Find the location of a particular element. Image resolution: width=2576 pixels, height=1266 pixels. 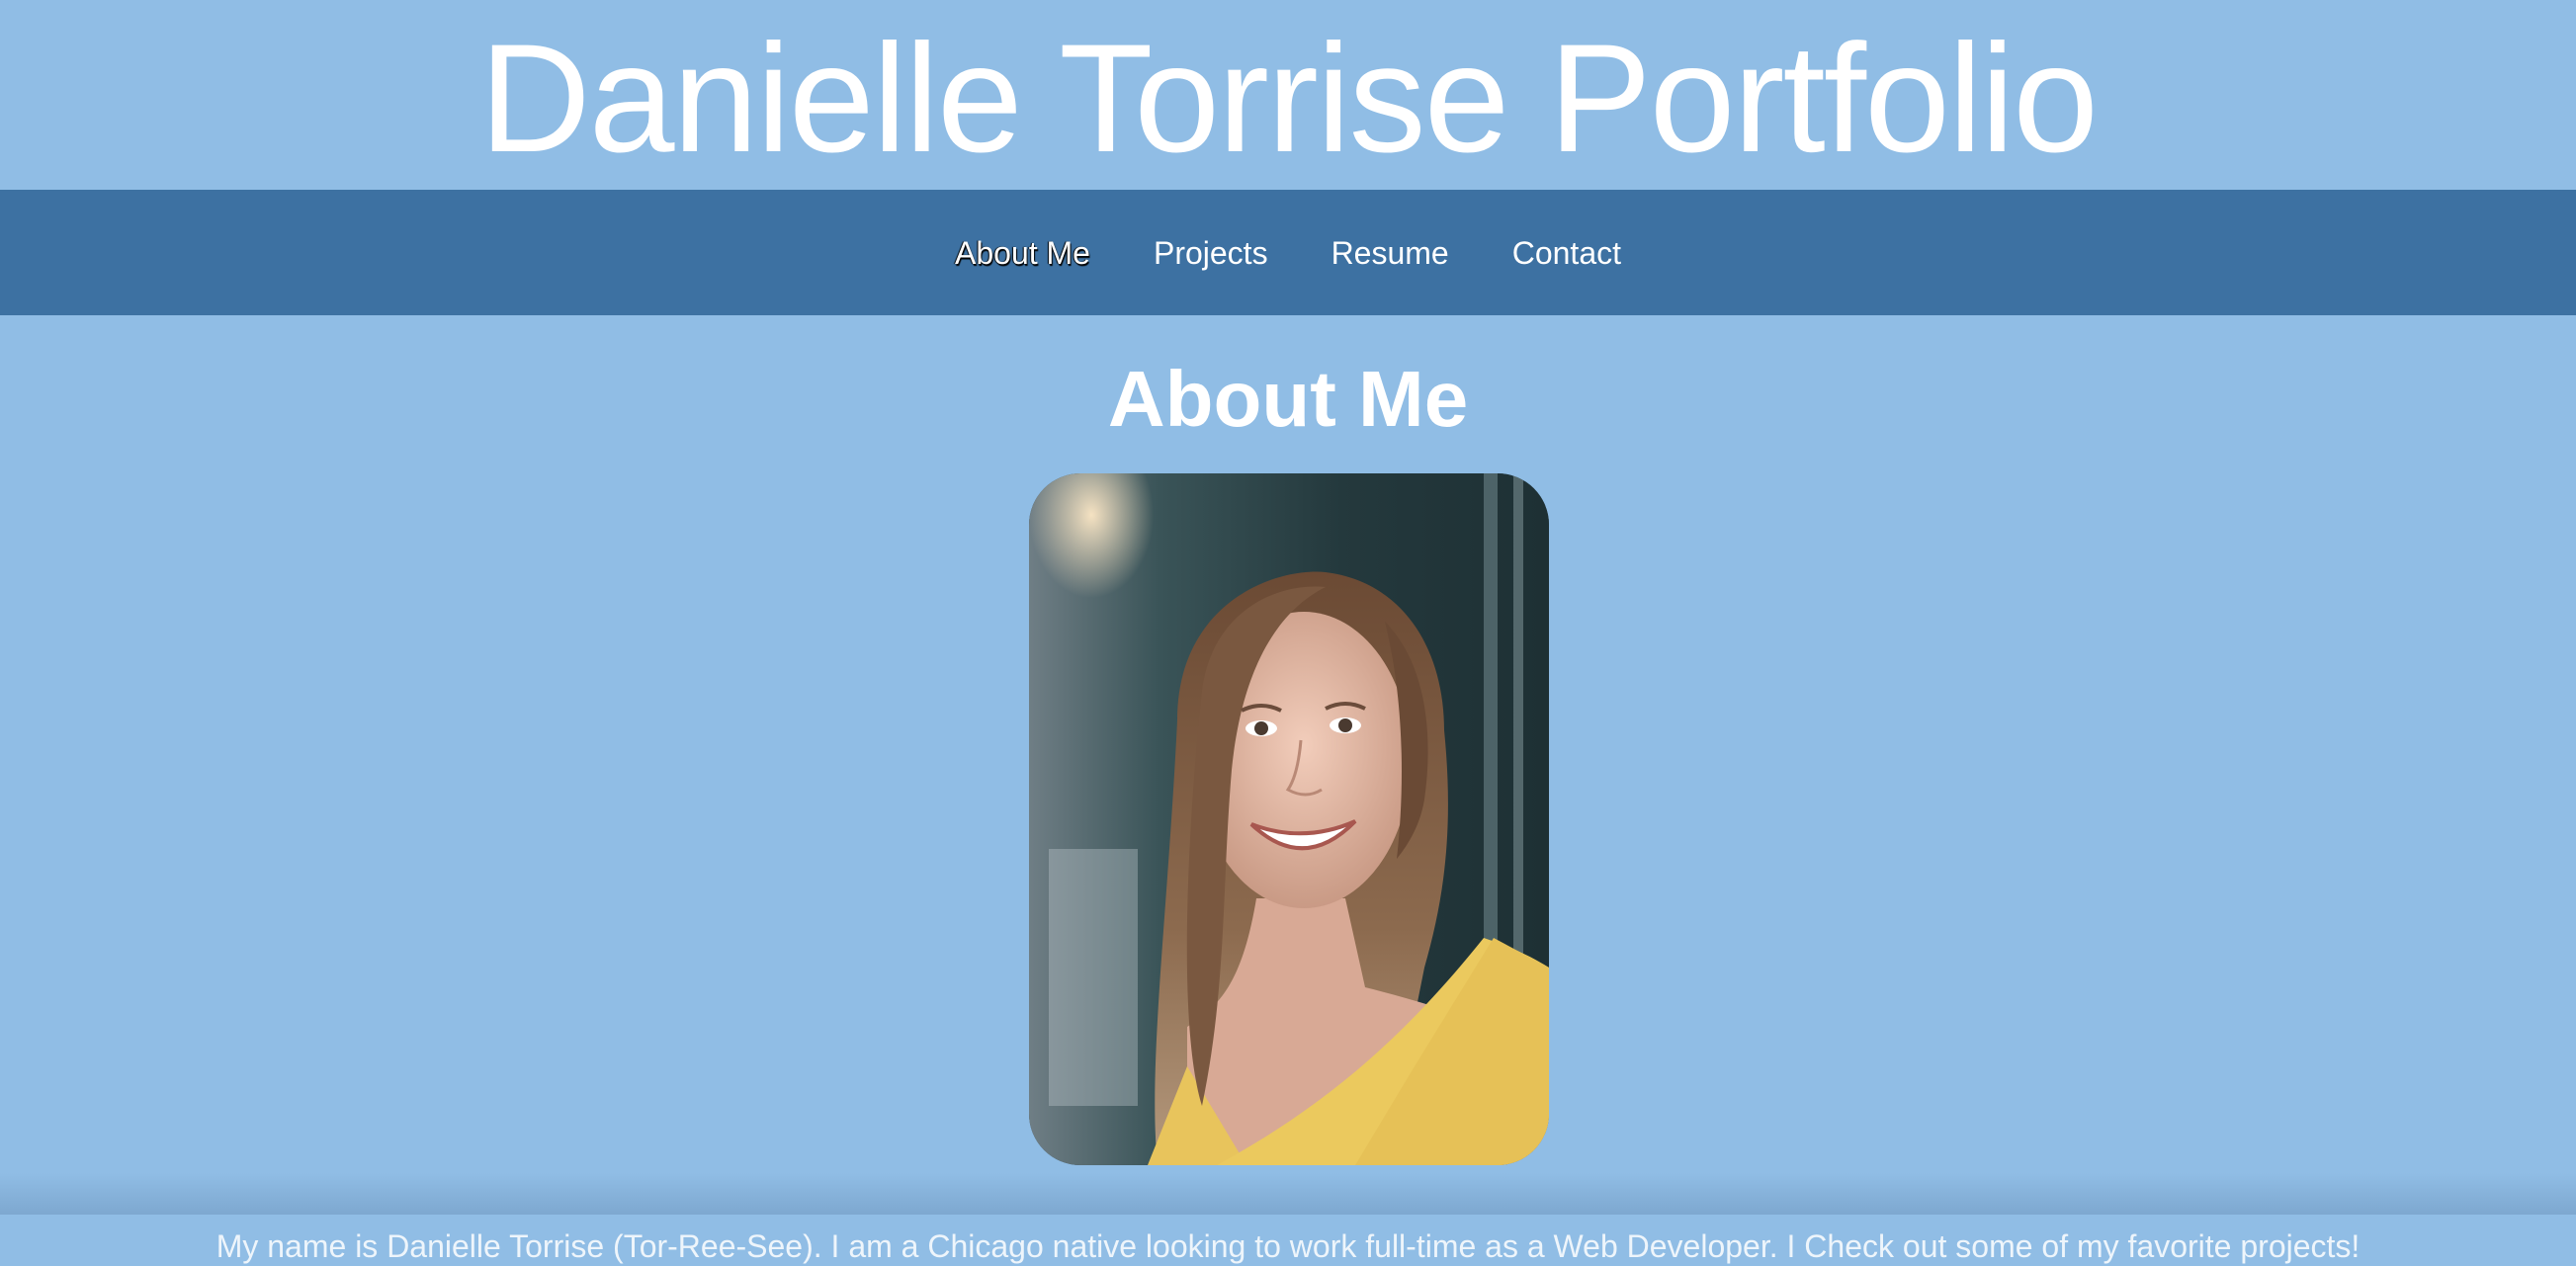

nav-item-contact: Contact is located at coordinates (1566, 253).